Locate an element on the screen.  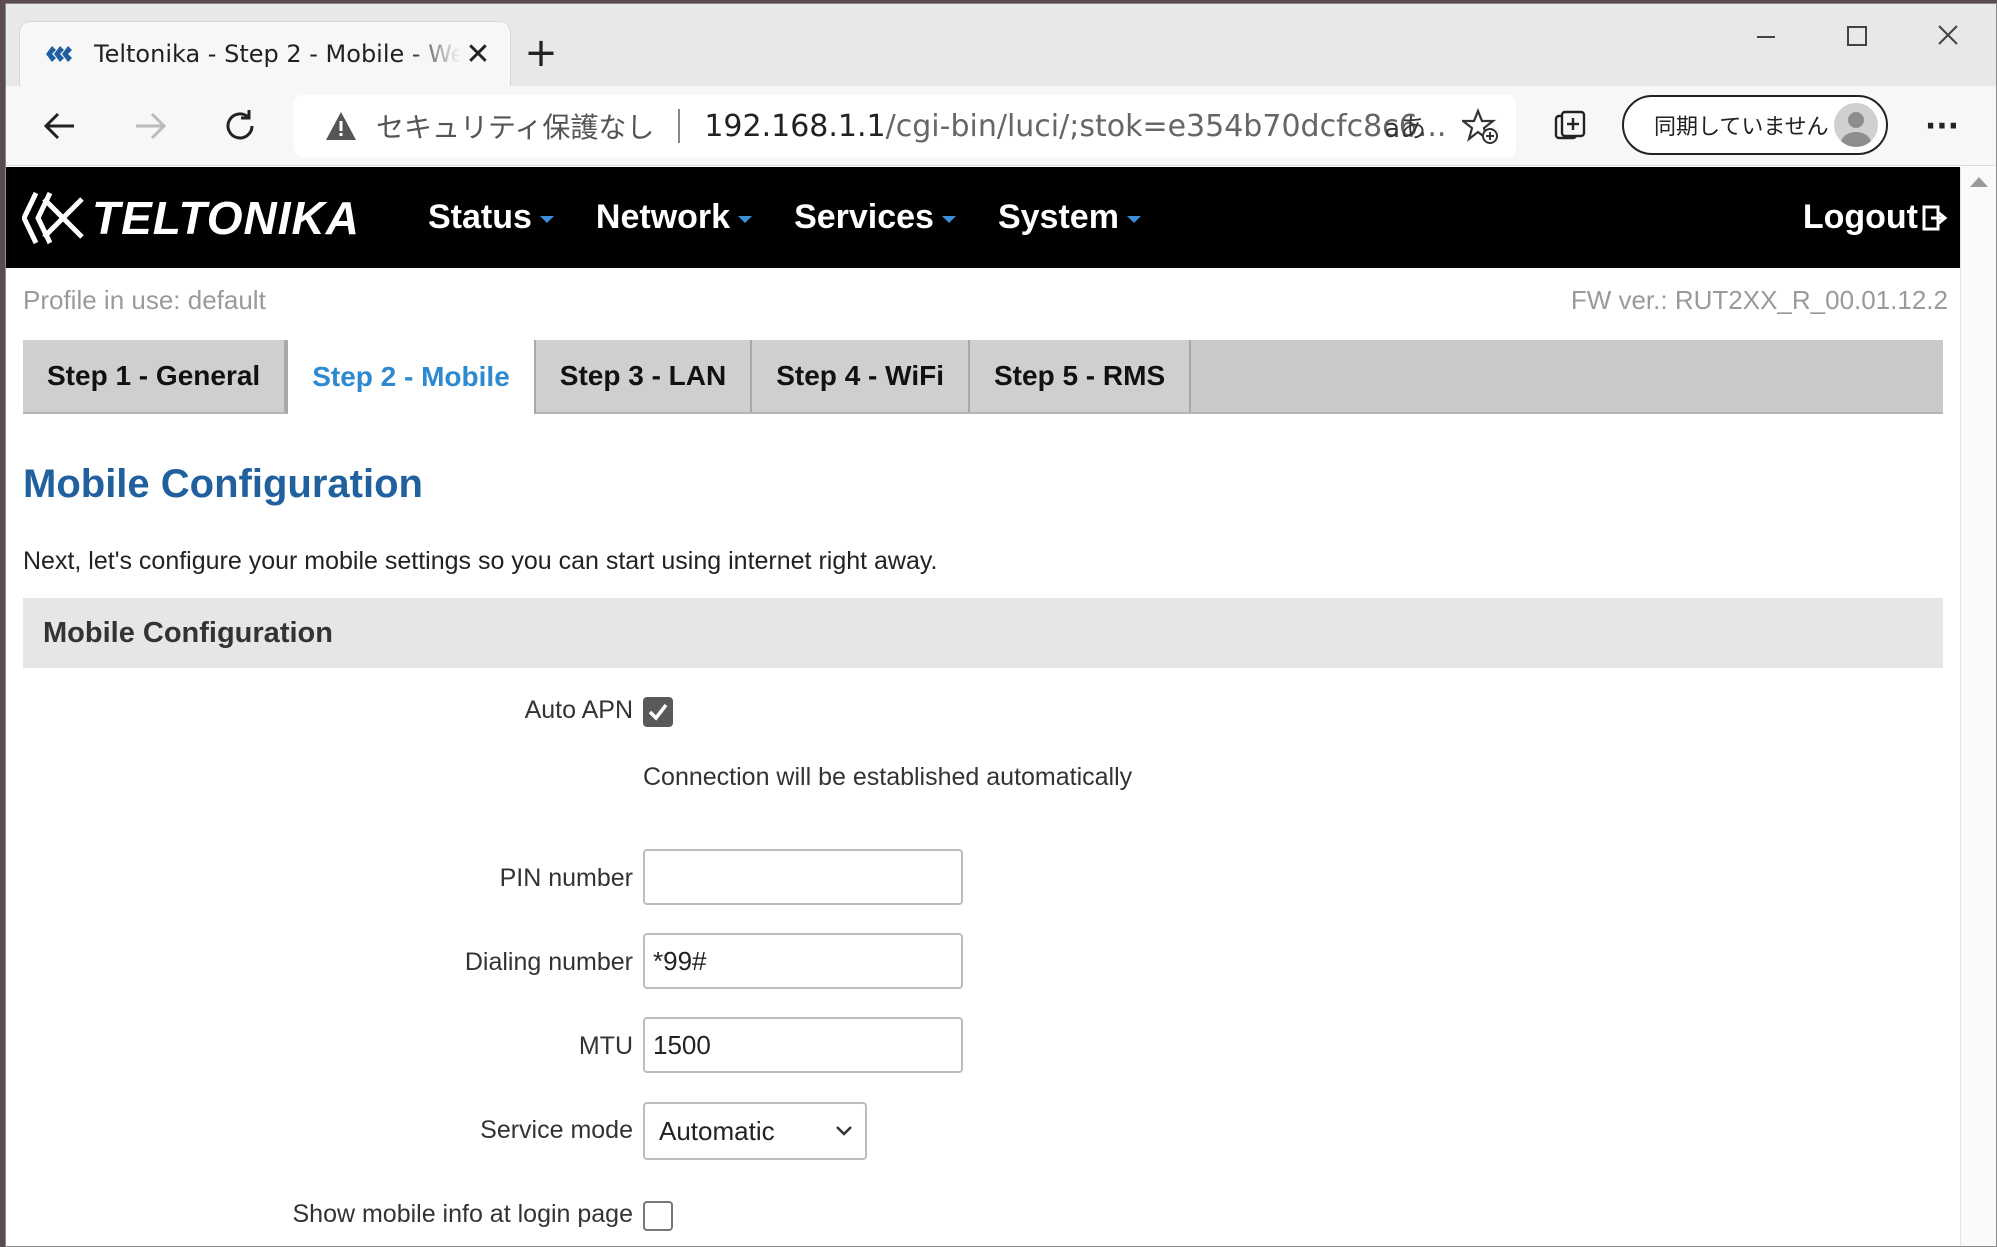
service-mode-value: Automatic is located at coordinates (717, 1130).